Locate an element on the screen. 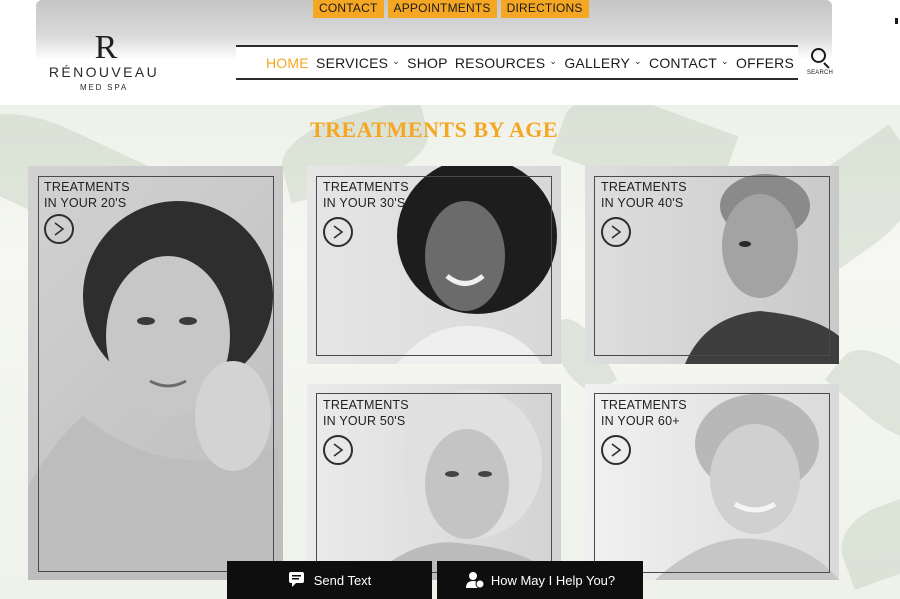 This screenshot has width=900, height=599. search-button: SEARCH is located at coordinates (820, 62).